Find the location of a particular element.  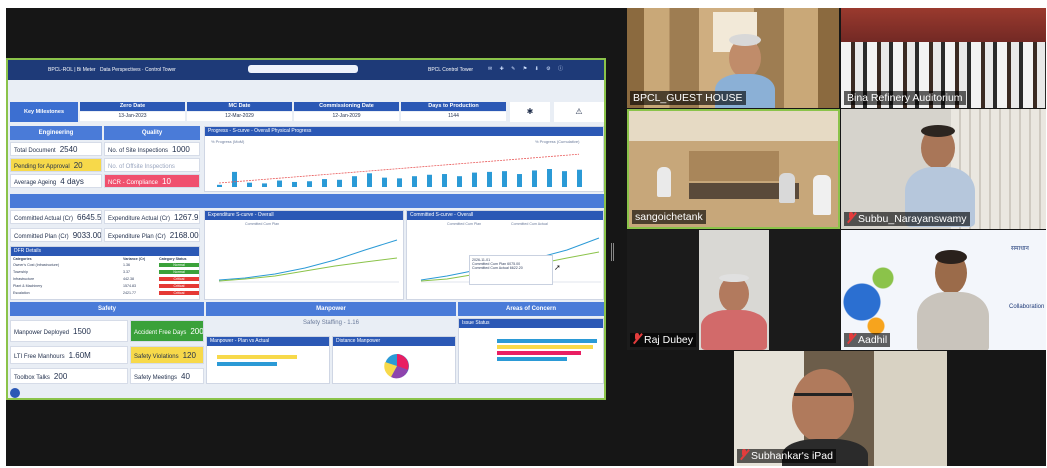

splitter-handle is located at coordinates (612, 252).